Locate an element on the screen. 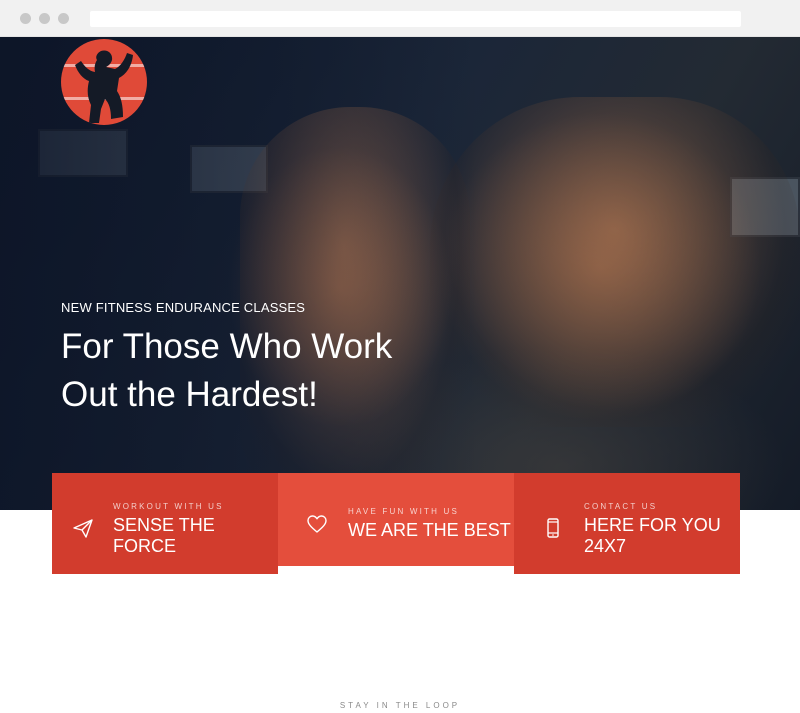  browser-toolbar is located at coordinates (400, 18).